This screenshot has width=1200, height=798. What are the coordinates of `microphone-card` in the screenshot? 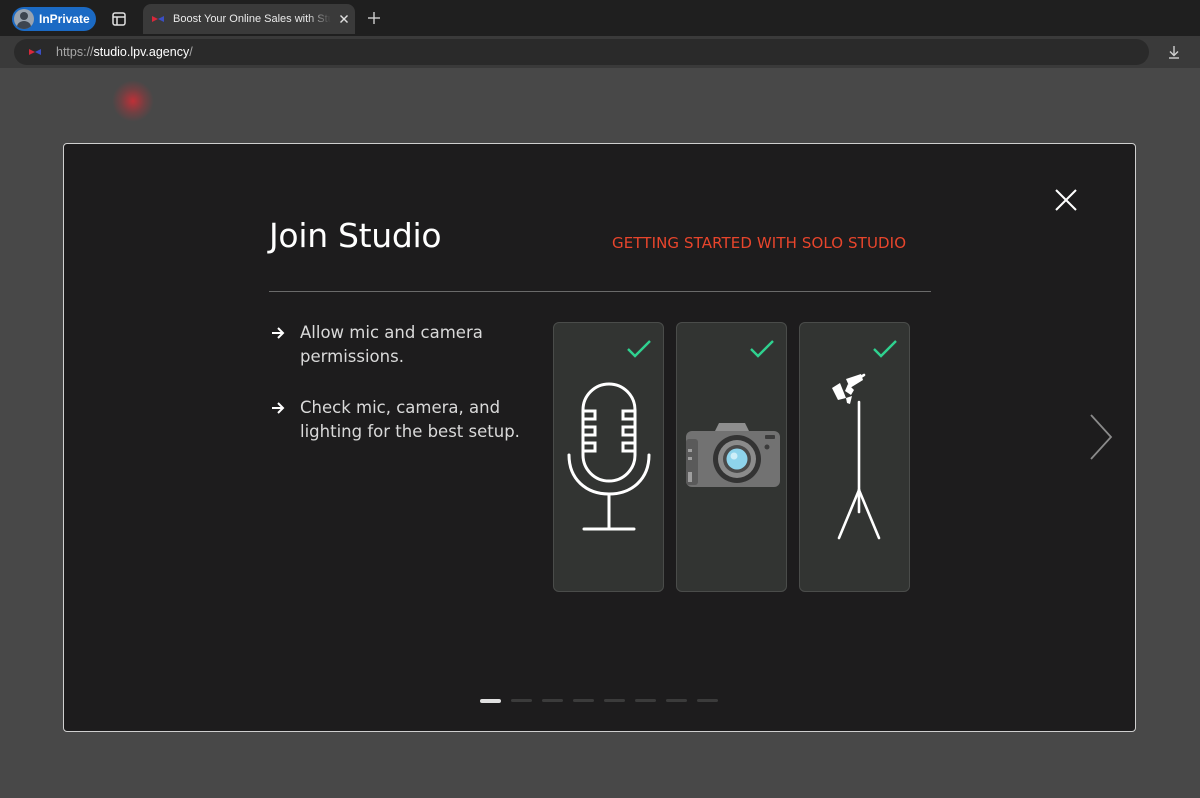 It's located at (608, 457).